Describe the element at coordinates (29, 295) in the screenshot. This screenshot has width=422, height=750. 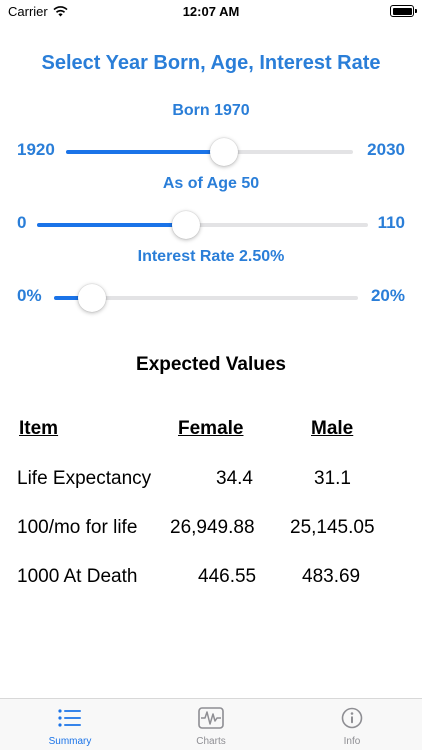
I see `interest-min-label: 0%` at that location.